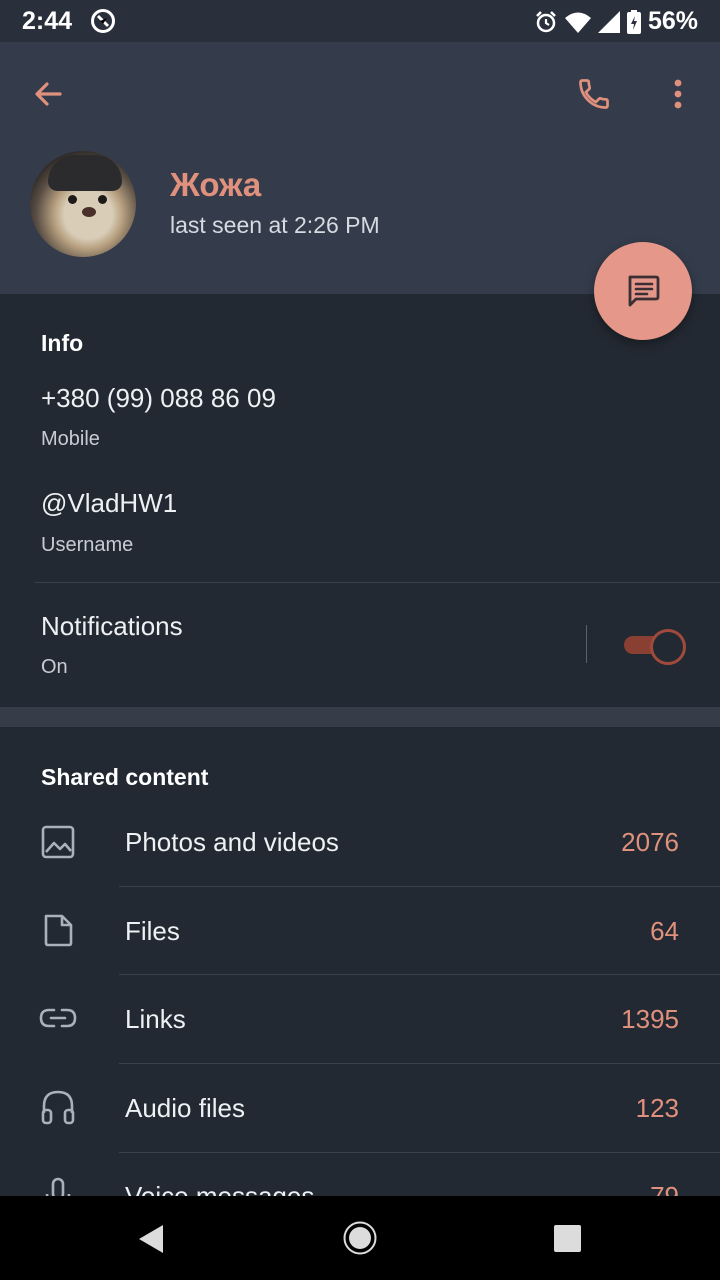 Image resolution: width=720 pixels, height=1280 pixels. Describe the element at coordinates (360, 21) in the screenshot. I see `status-bar: 2:44 56%` at that location.